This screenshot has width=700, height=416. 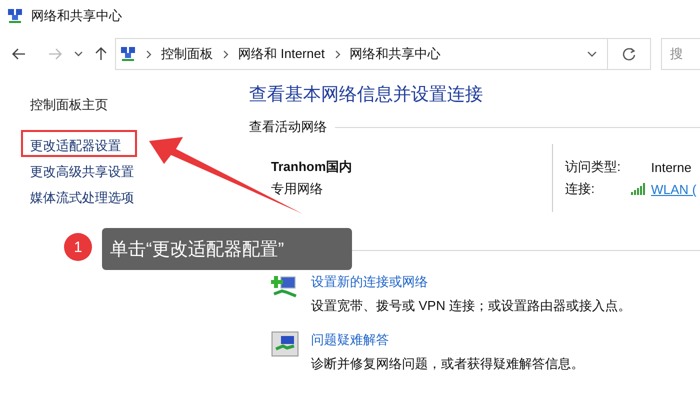 I want to click on breadcrumb: 控制面板, so click(x=187, y=54).